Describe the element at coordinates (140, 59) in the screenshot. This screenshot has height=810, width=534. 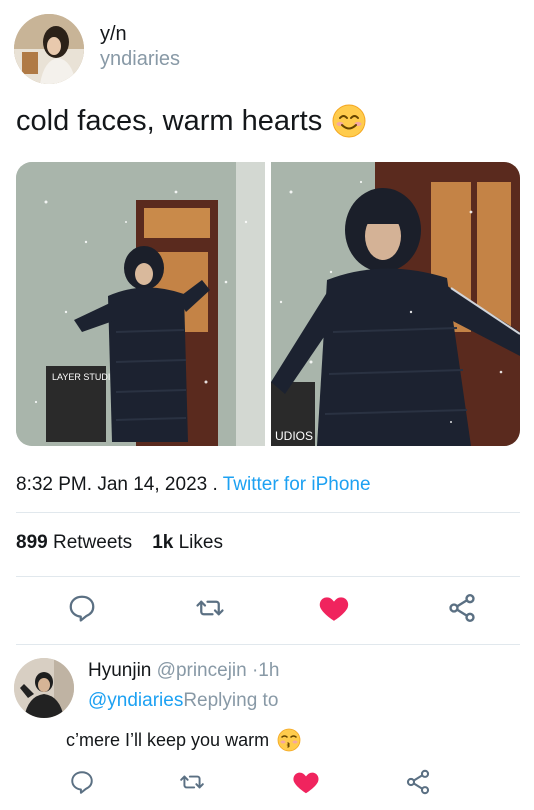
I see `user-handle: yndiaries` at that location.